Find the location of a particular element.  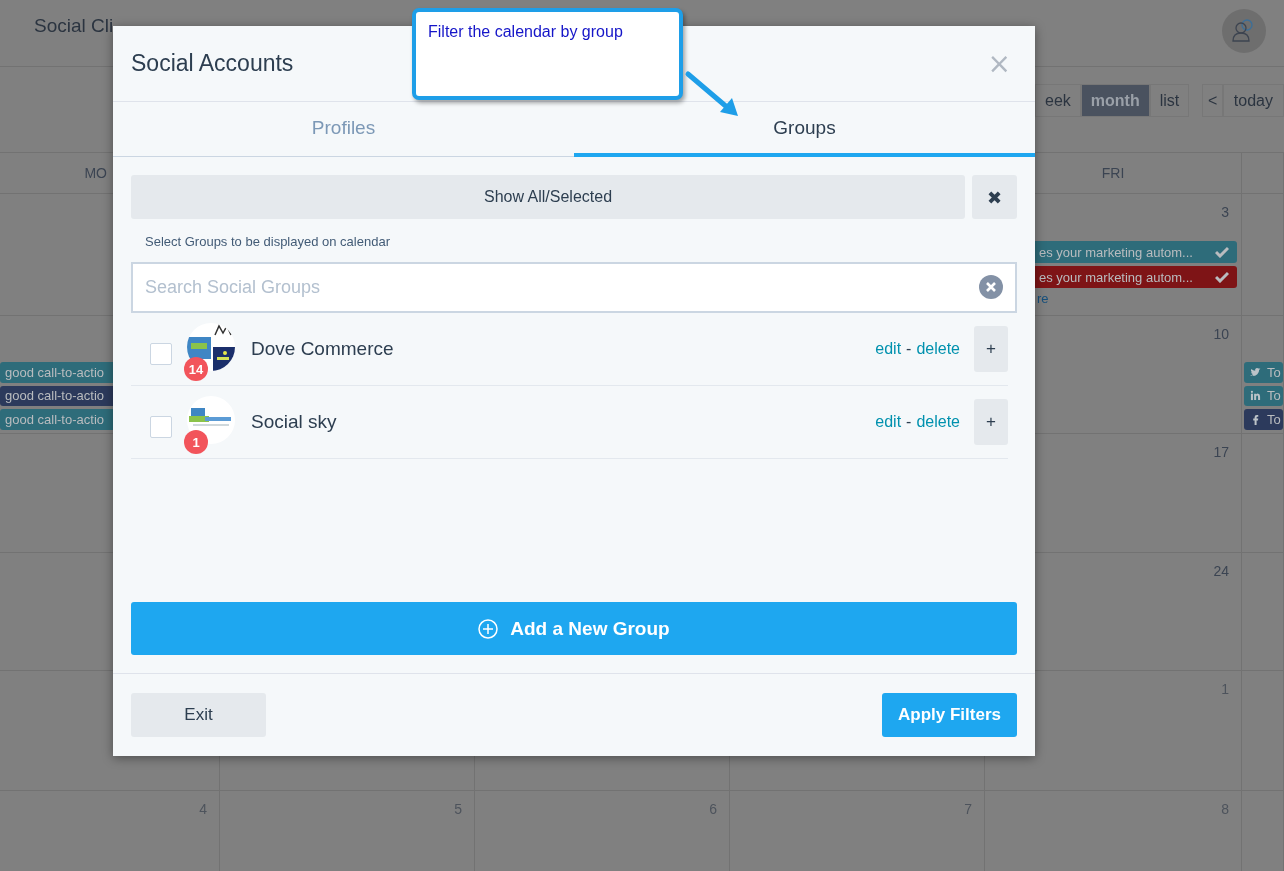

plus-circle-icon is located at coordinates (488, 628).